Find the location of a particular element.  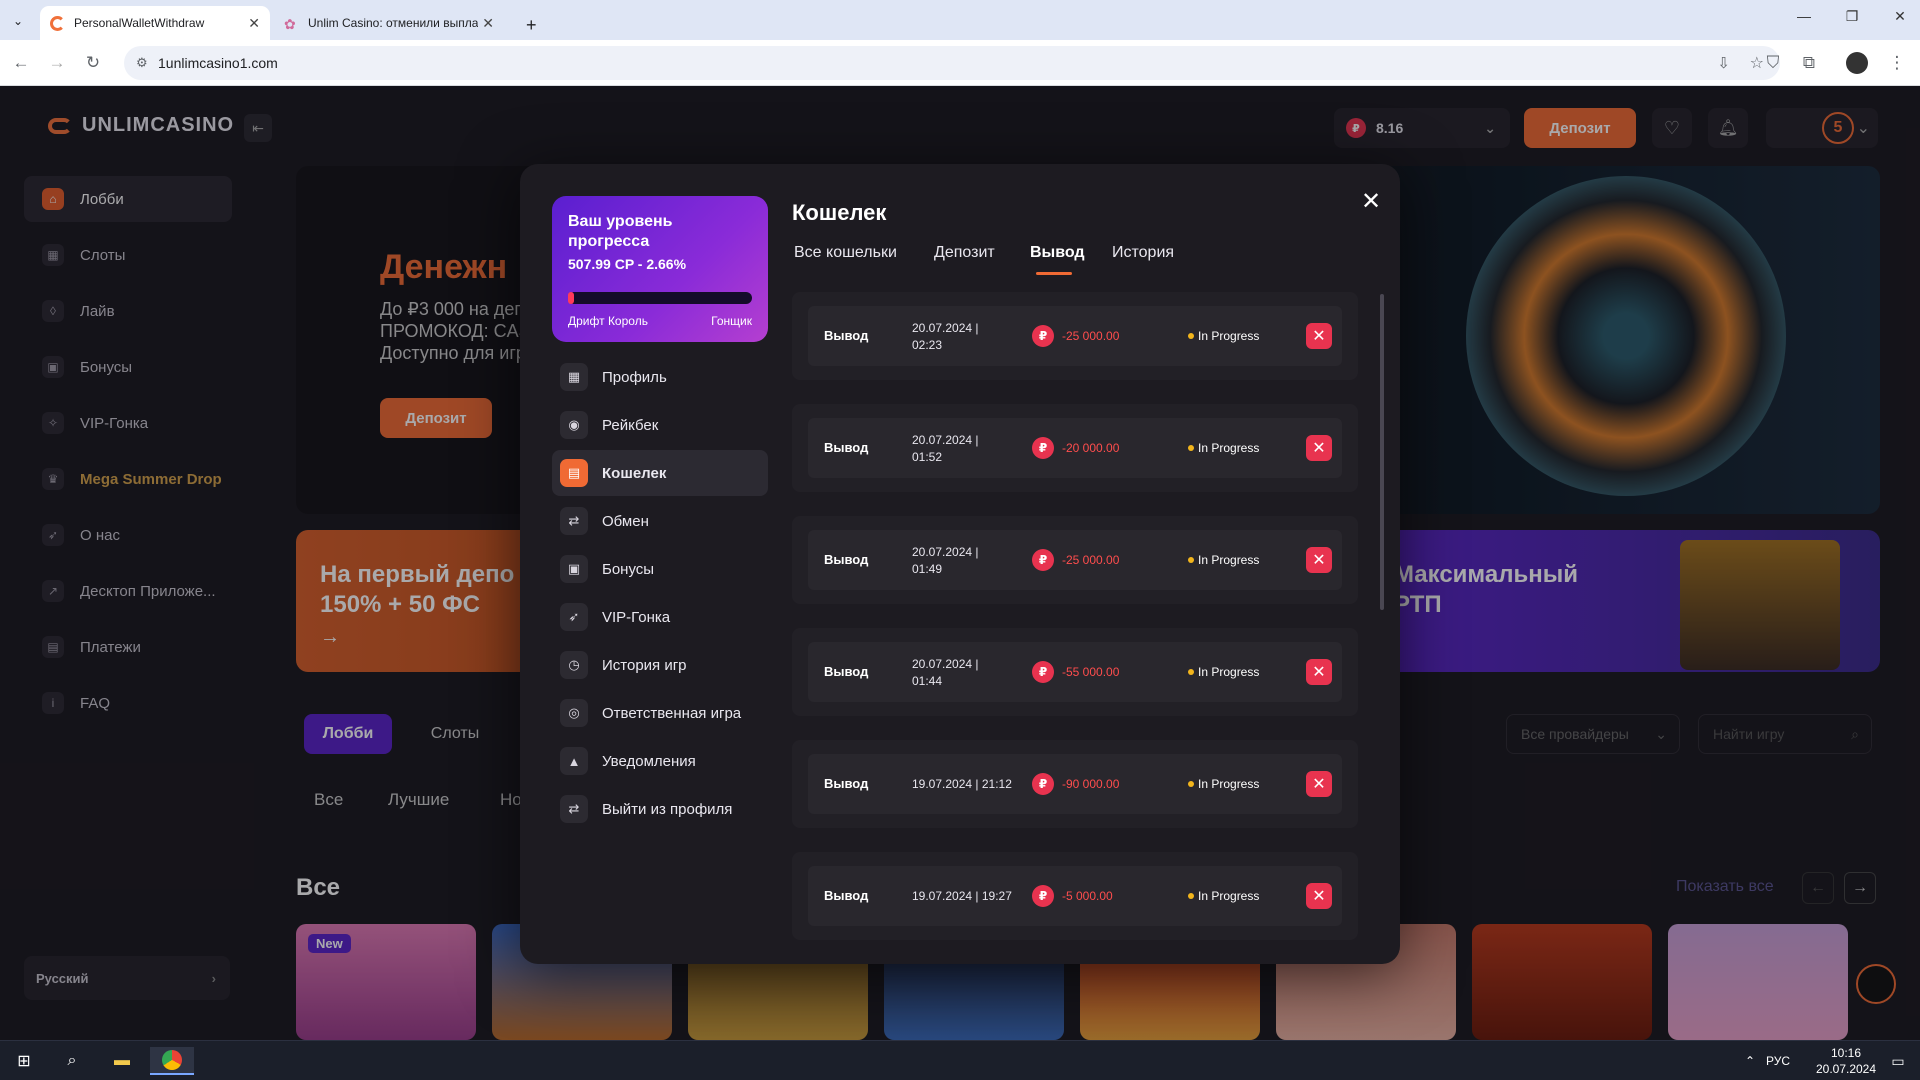

url-text: 1unlimcasino1.com is located at coordinates (218, 63).